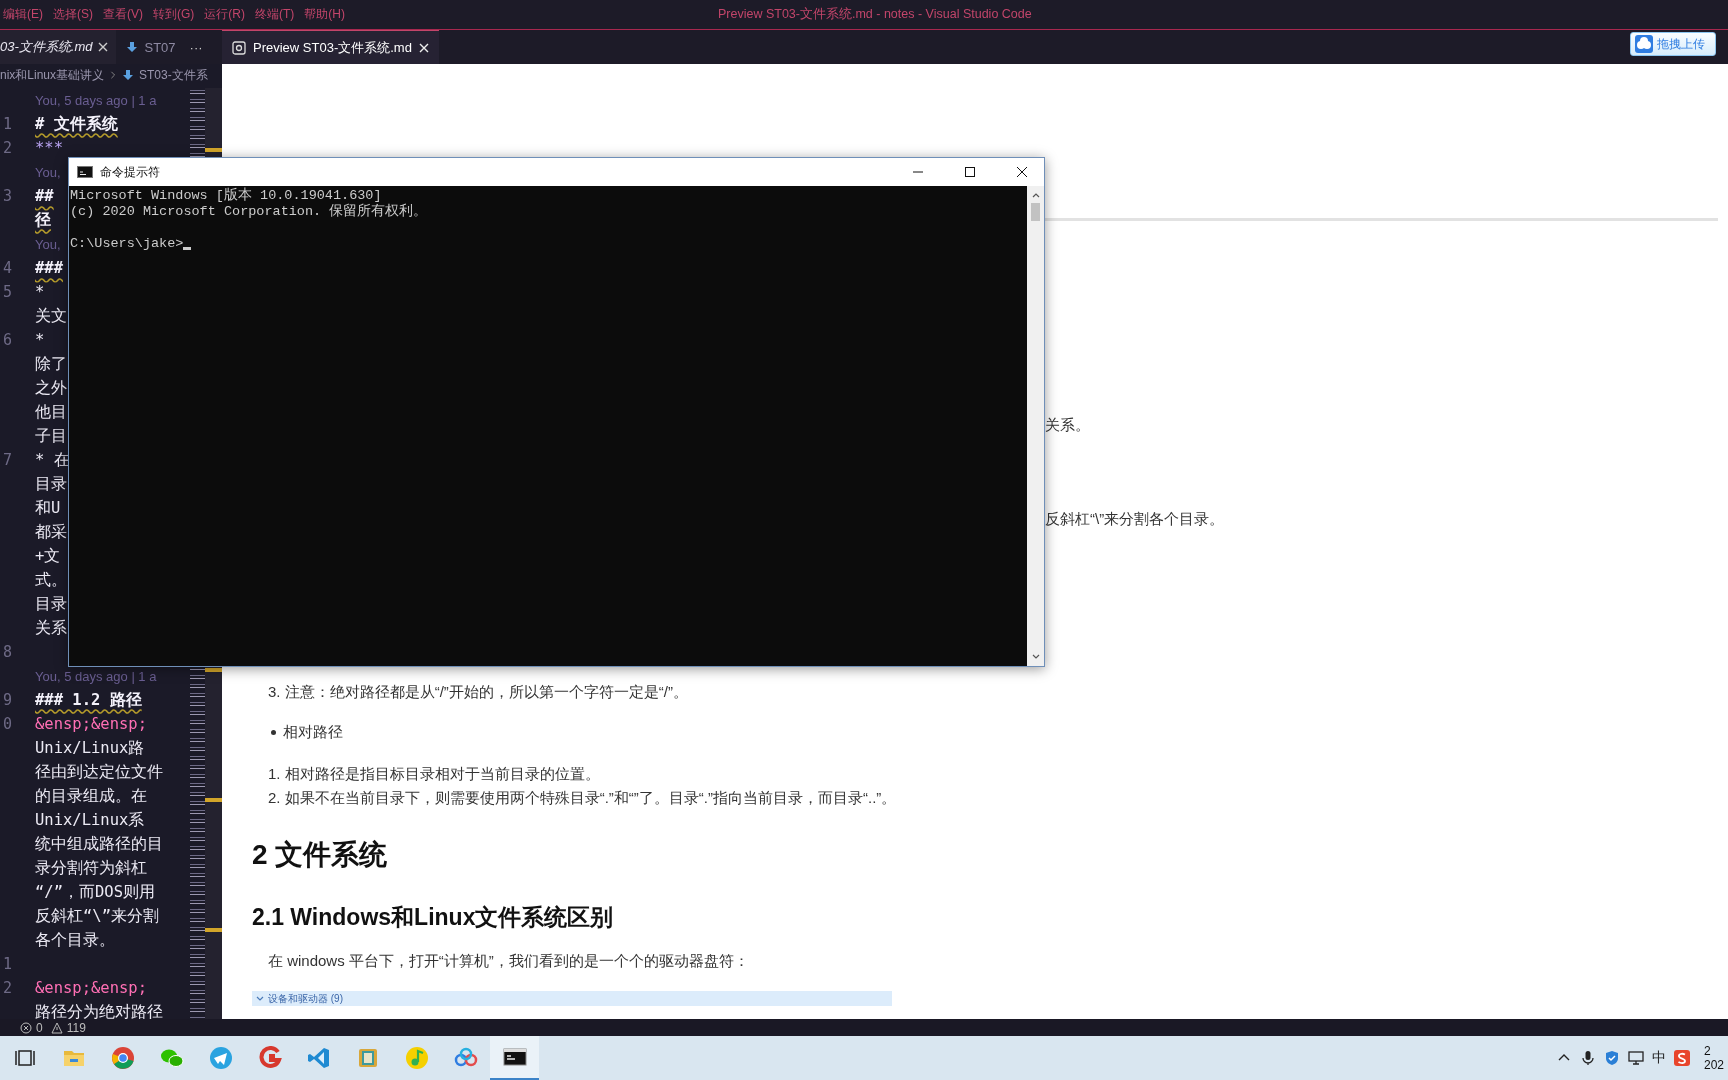 This screenshot has width=1728, height=1080. What do you see at coordinates (7, 340) in the screenshot?
I see `line-number: 6` at bounding box center [7, 340].